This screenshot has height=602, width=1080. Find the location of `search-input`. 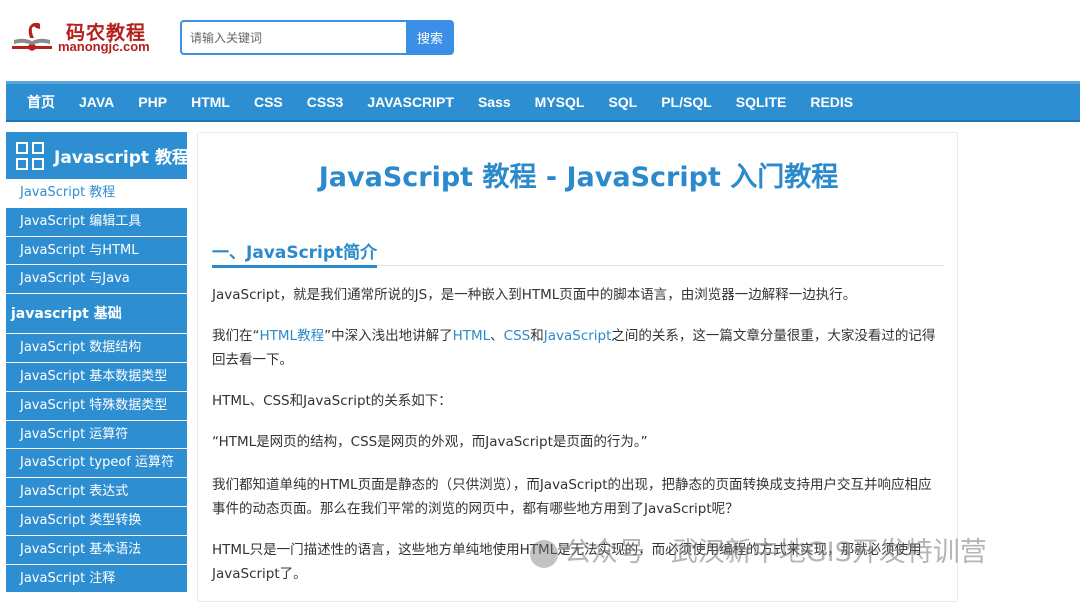

search-input is located at coordinates (294, 37).